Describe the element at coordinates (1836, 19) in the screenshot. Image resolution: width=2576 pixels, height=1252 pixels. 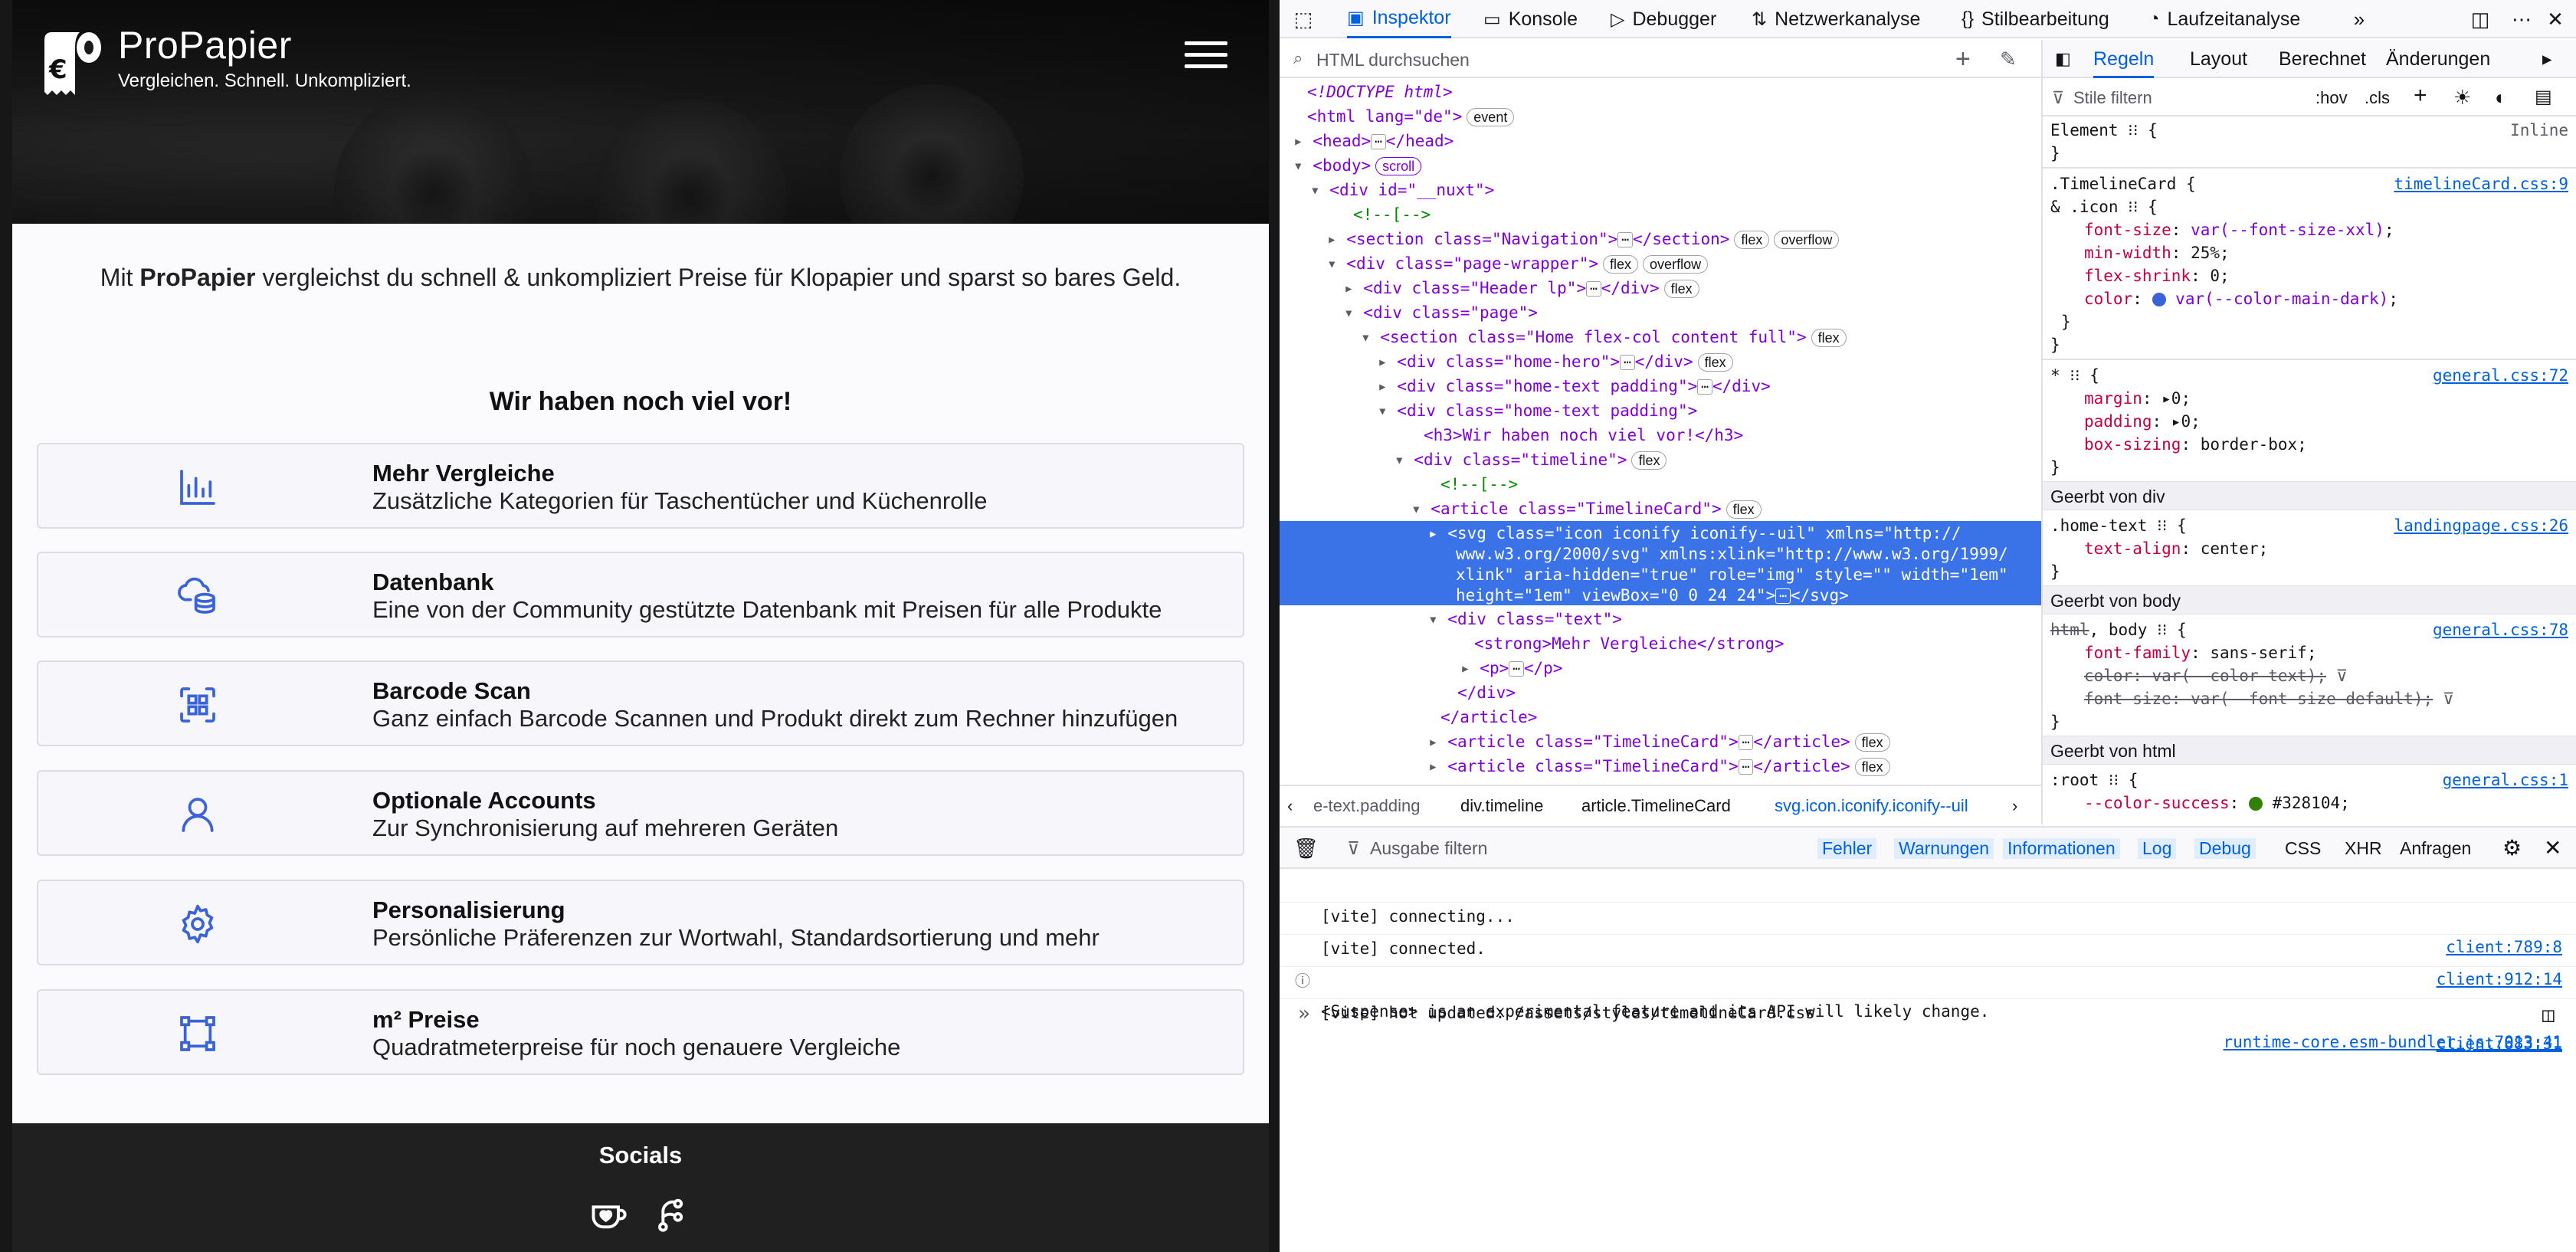
I see `tab-network: ⇅ Netzwerkanalyse` at that location.